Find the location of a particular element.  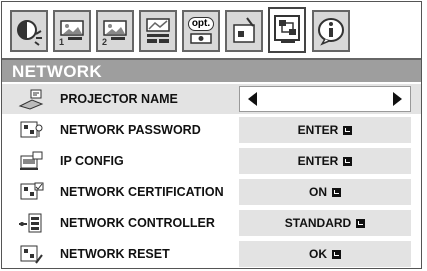

network-password-enter-button: ENTER is located at coordinates (325, 130).